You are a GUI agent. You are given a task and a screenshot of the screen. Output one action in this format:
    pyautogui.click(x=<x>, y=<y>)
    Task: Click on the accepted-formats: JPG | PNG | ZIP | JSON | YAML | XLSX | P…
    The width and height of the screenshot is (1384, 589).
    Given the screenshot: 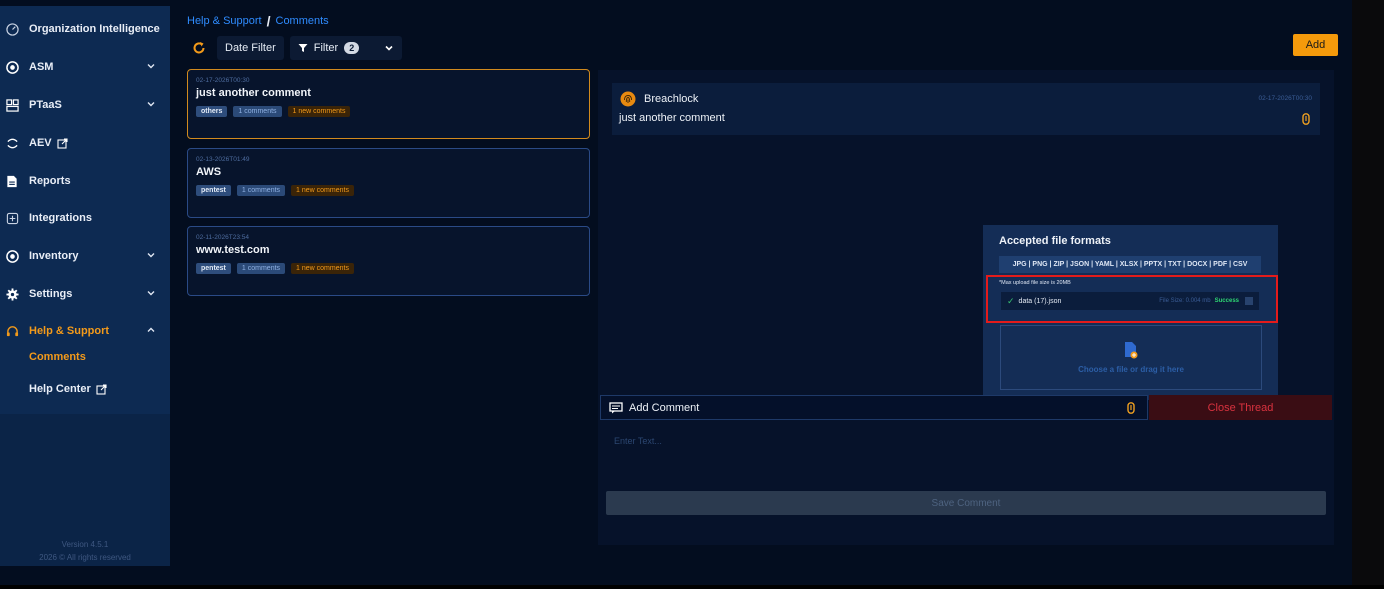 What is the action you would take?
    pyautogui.click(x=1130, y=264)
    